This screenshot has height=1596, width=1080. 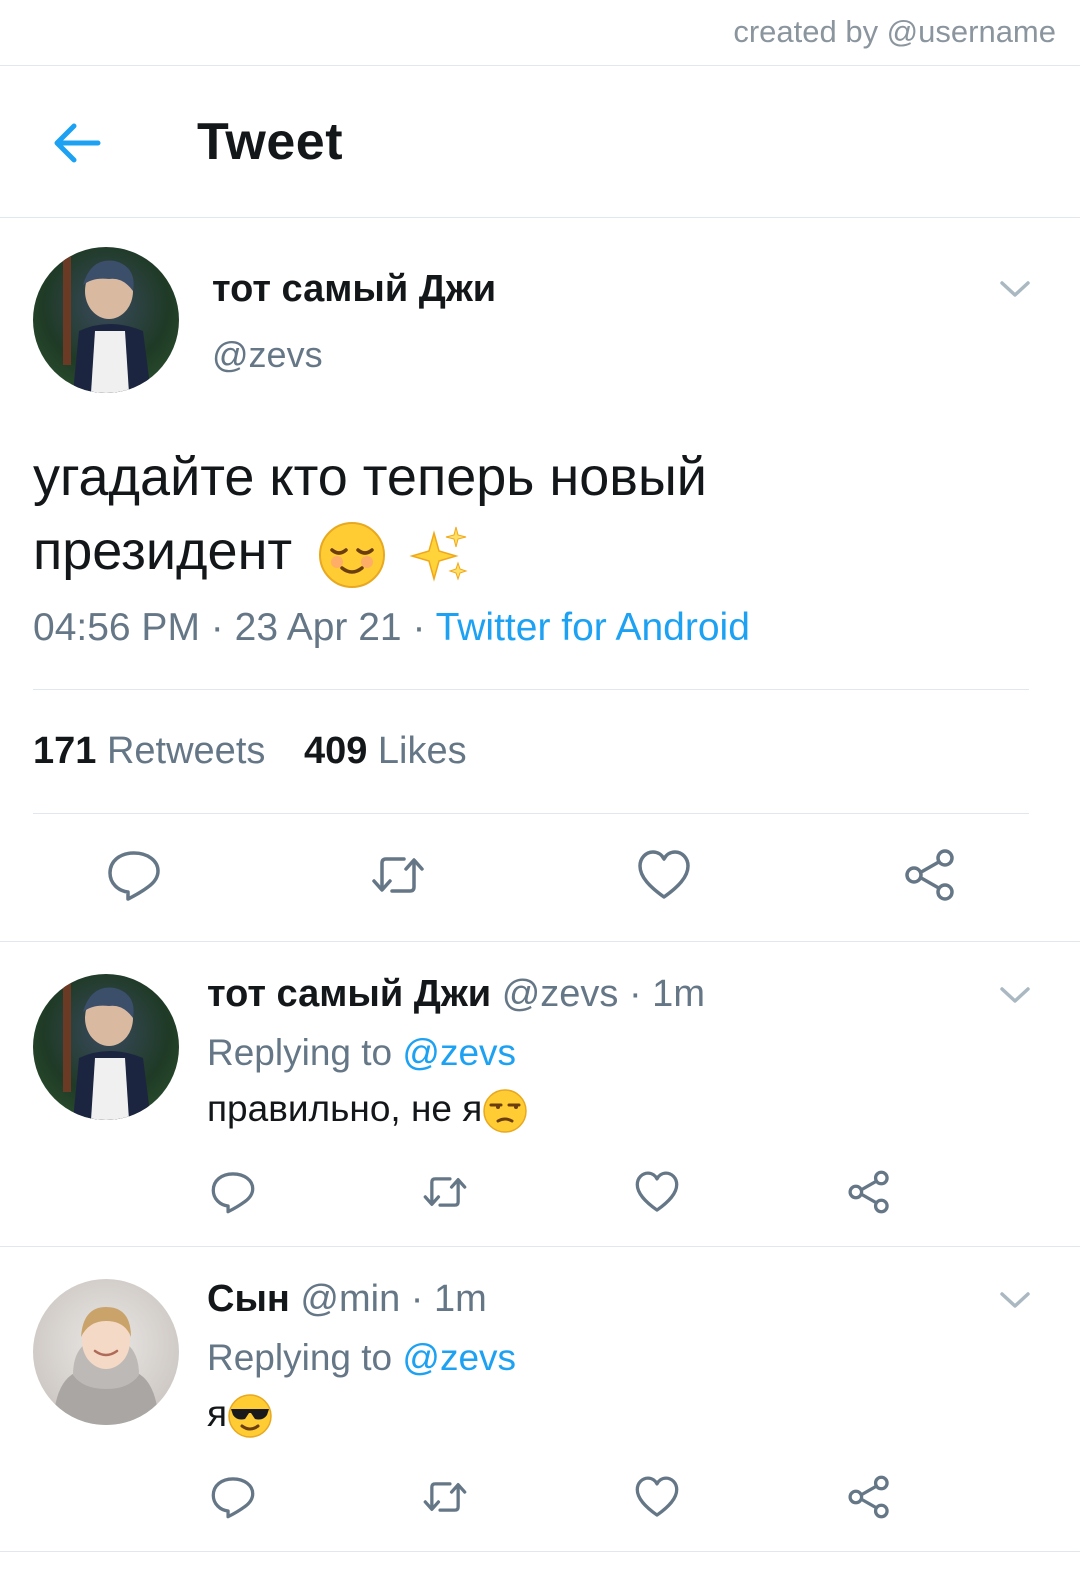 What do you see at coordinates (349, 994) in the screenshot?
I see `reply-author-name: тот самый Джи` at bounding box center [349, 994].